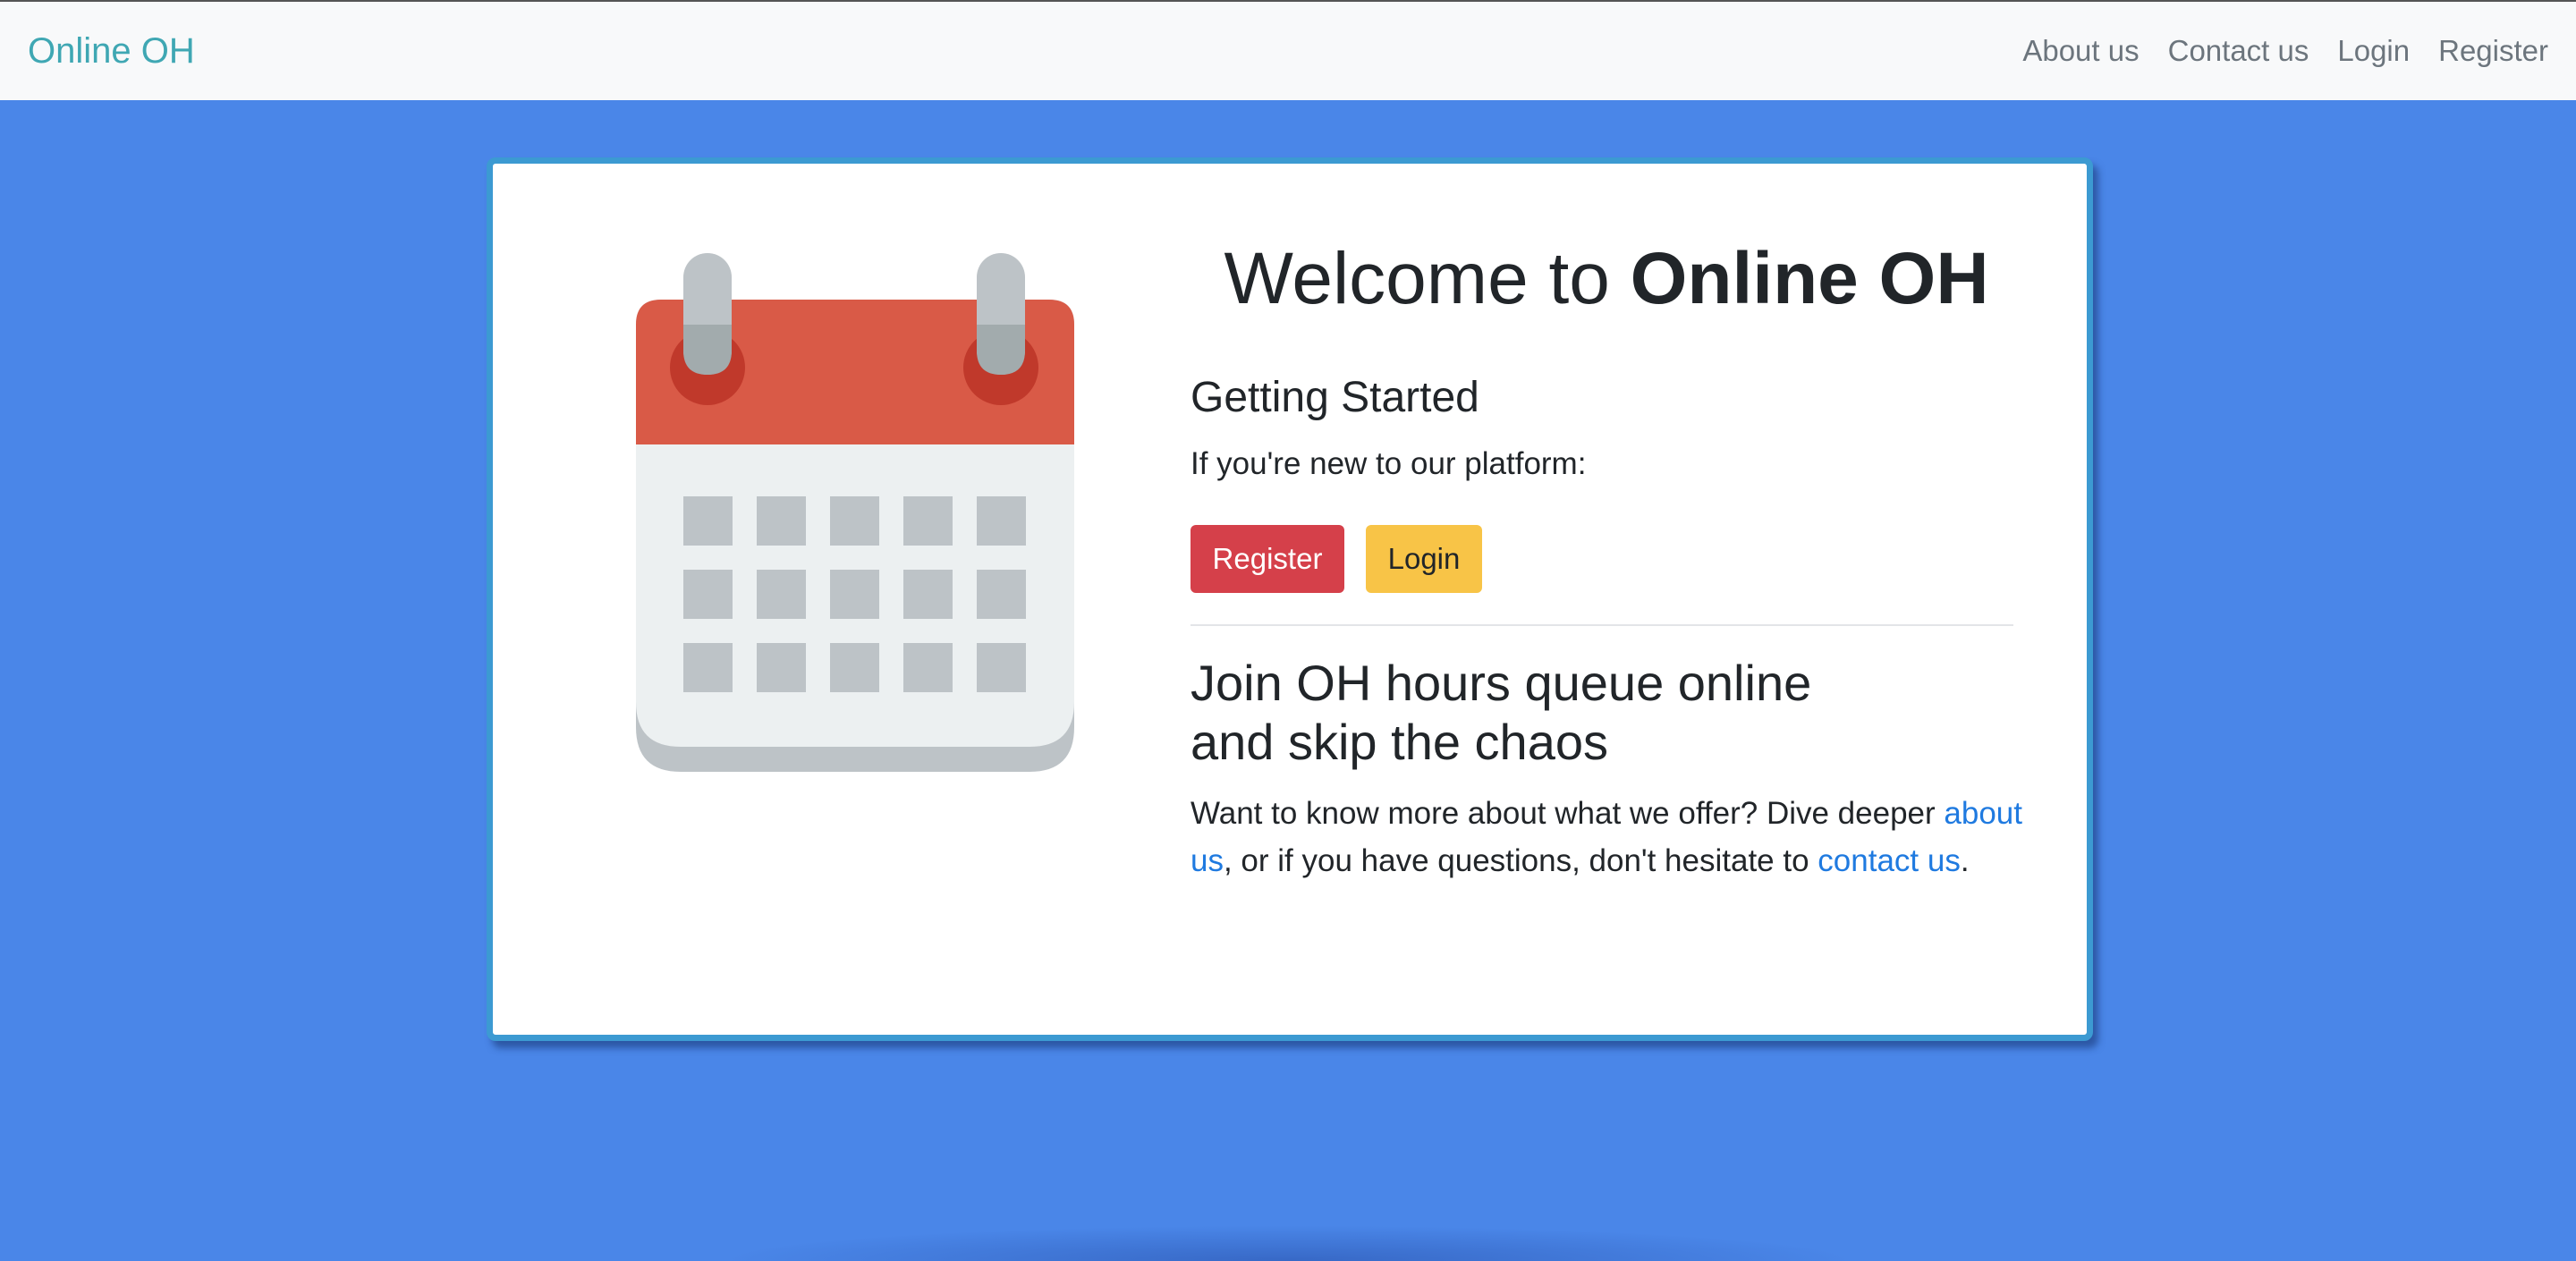 Image resolution: width=2576 pixels, height=1261 pixels. Describe the element at coordinates (1427, 279) in the screenshot. I see `welcome-prefix: Welcome to` at that location.